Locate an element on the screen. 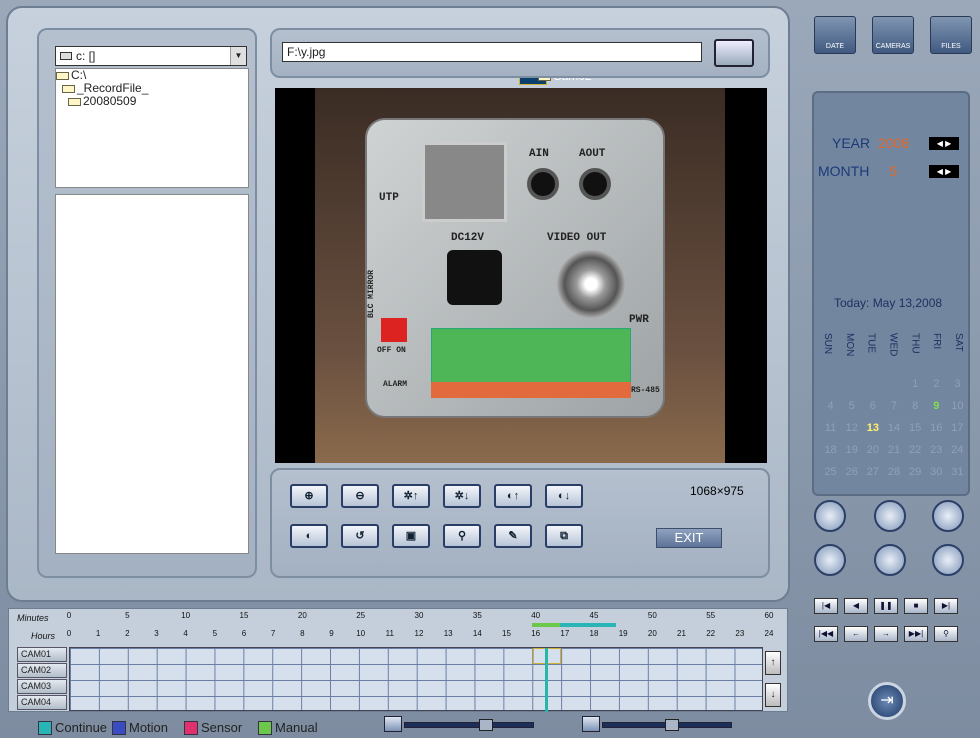  calendar-day: 19 is located at coordinates (851, 450).